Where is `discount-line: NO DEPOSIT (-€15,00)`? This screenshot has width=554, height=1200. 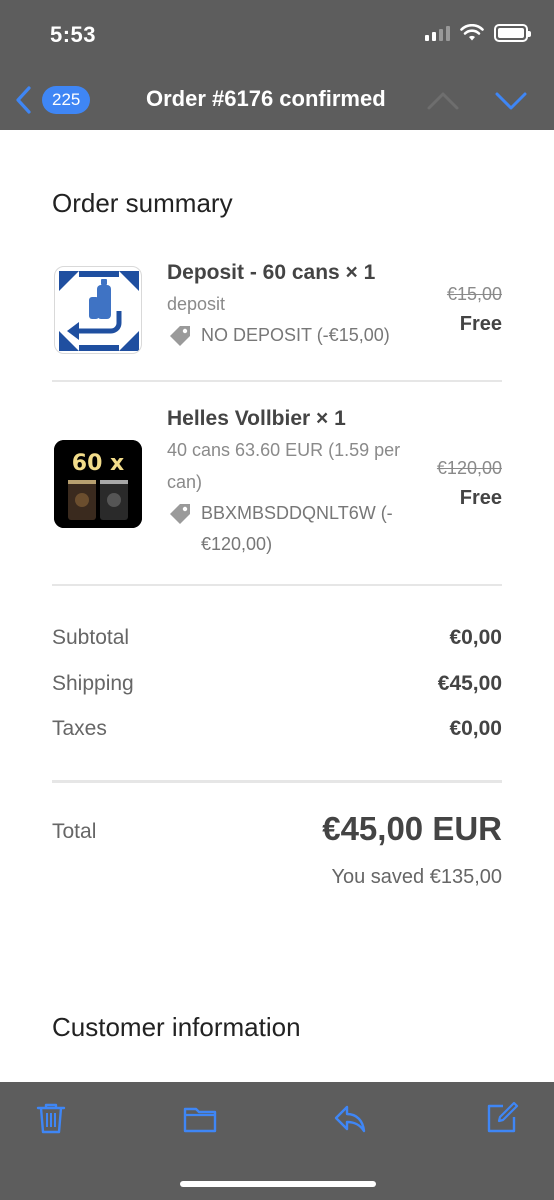 discount-line: NO DEPOSIT (-€15,00) is located at coordinates (294, 335).